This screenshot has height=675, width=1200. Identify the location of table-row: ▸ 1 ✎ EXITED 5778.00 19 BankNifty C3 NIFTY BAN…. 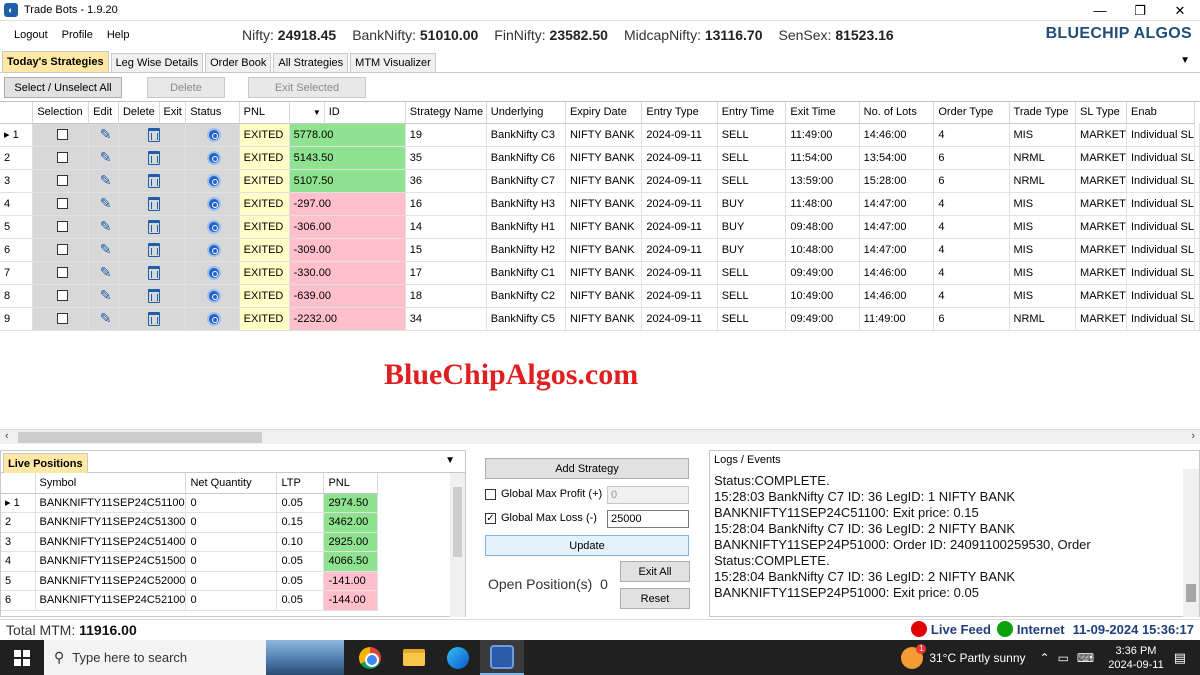
(600, 135).